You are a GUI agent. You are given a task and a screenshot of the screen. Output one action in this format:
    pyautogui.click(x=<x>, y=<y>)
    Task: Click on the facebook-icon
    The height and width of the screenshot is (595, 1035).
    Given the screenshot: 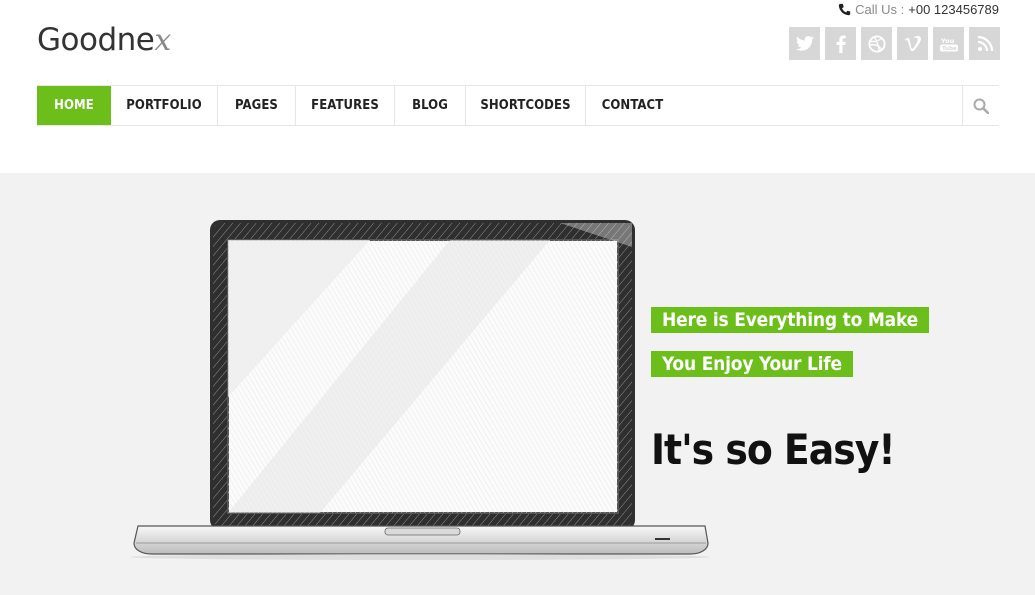 What is the action you would take?
    pyautogui.click(x=840, y=43)
    